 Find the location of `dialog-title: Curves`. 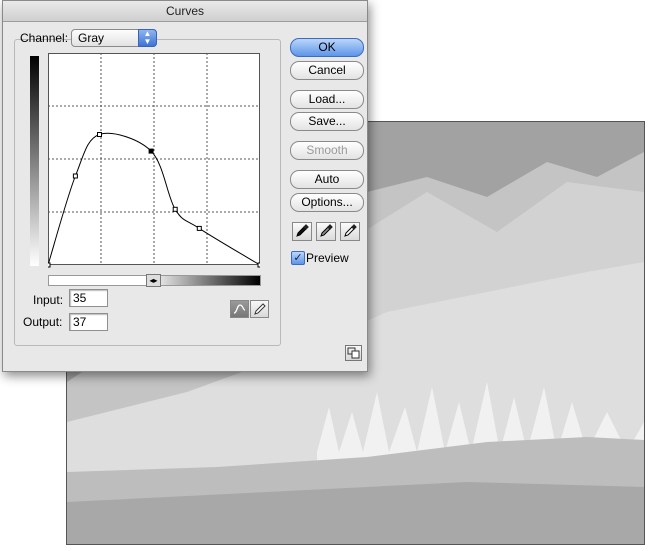

dialog-title: Curves is located at coordinates (185, 11).